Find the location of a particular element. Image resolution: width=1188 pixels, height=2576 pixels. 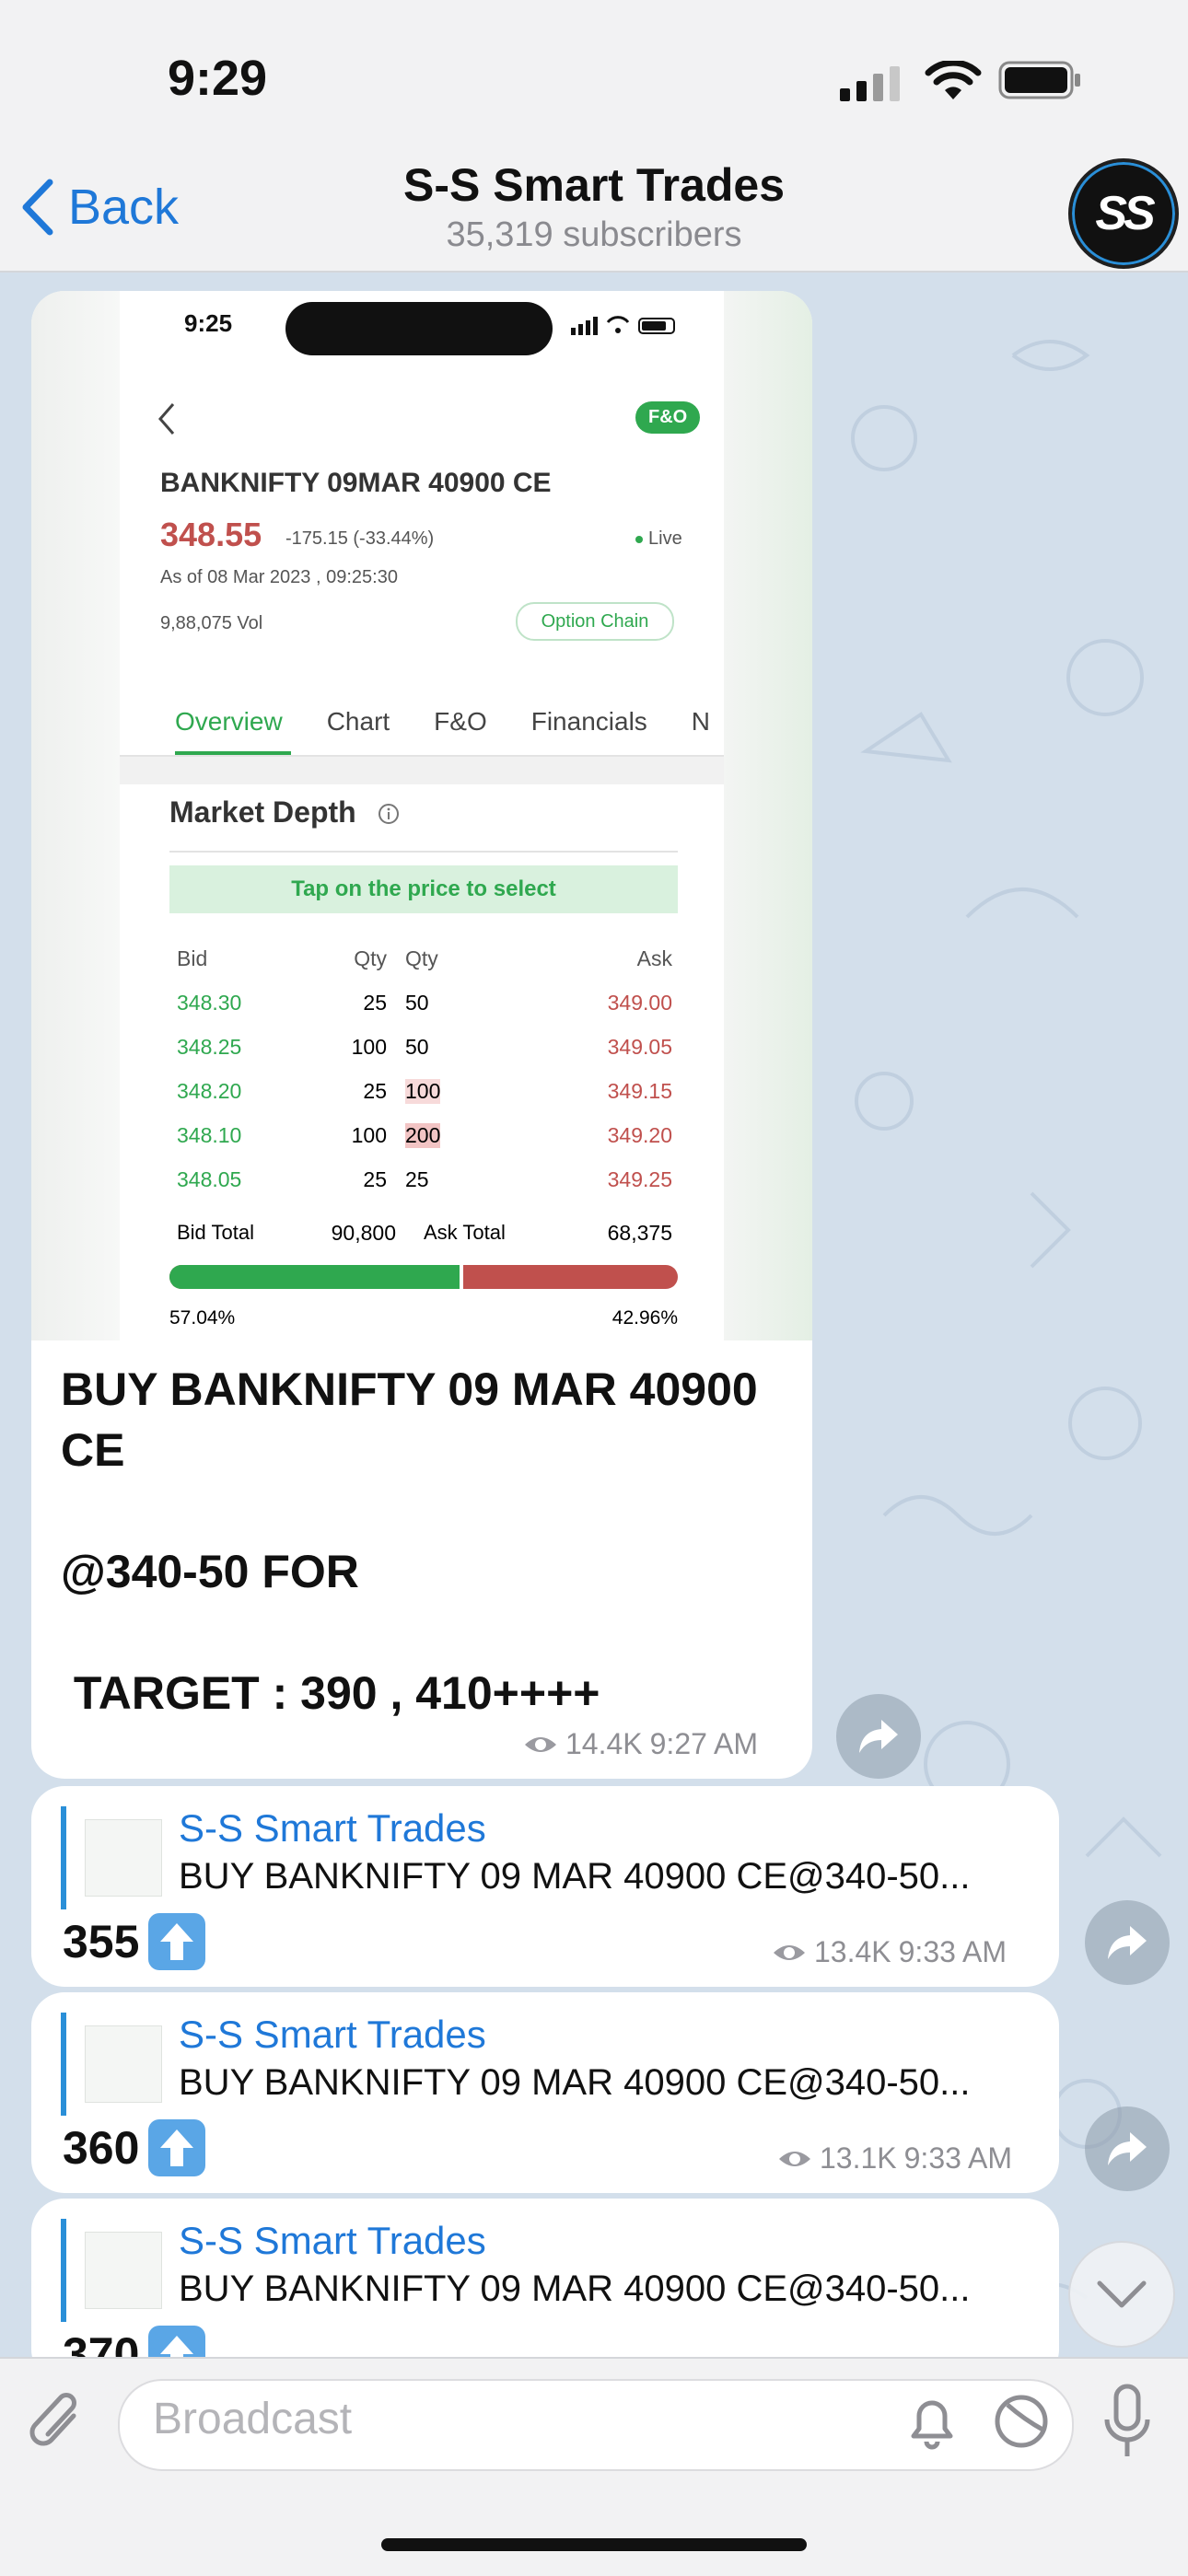

arrow-up-emoji is located at coordinates (177, 2147).